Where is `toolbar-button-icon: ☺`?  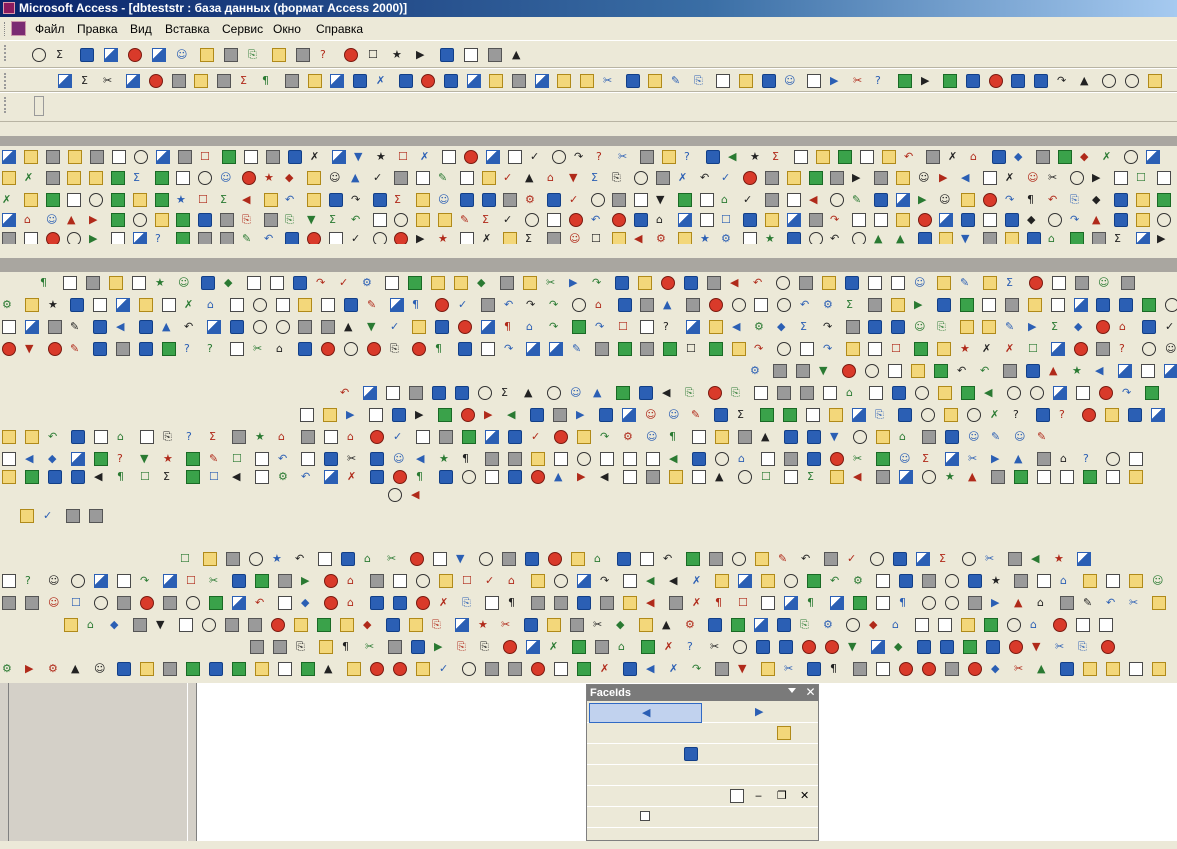 toolbar-button-icon: ☺ is located at coordinates (334, 178).